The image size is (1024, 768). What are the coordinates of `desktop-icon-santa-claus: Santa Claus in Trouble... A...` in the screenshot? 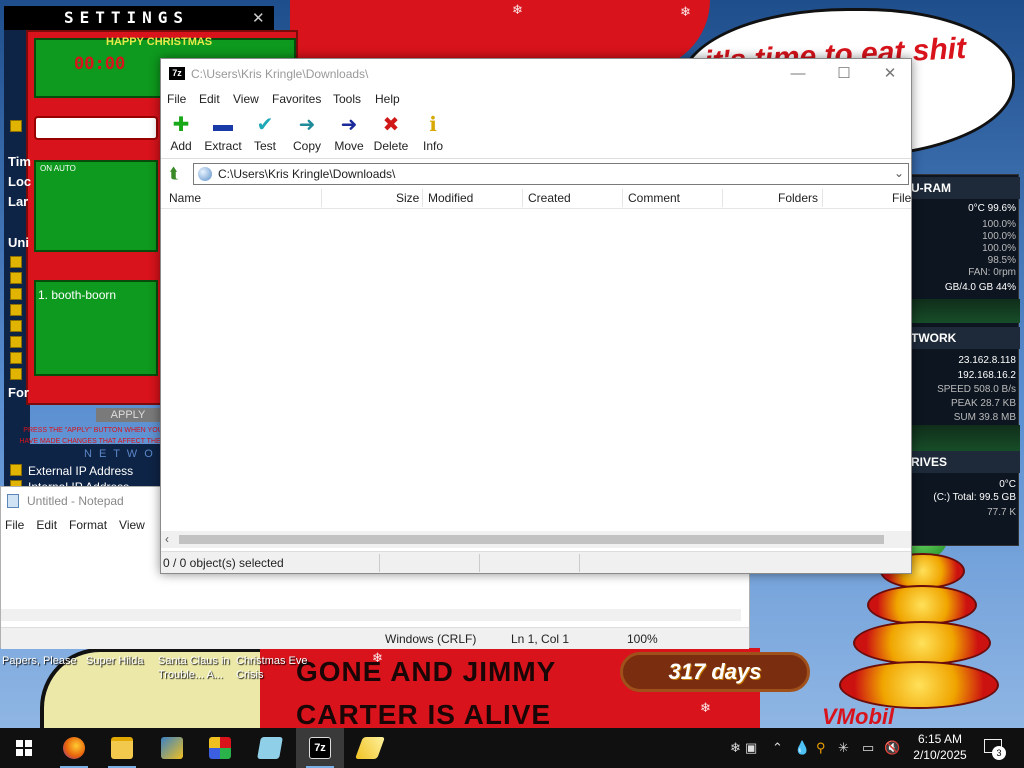 It's located at (197, 668).